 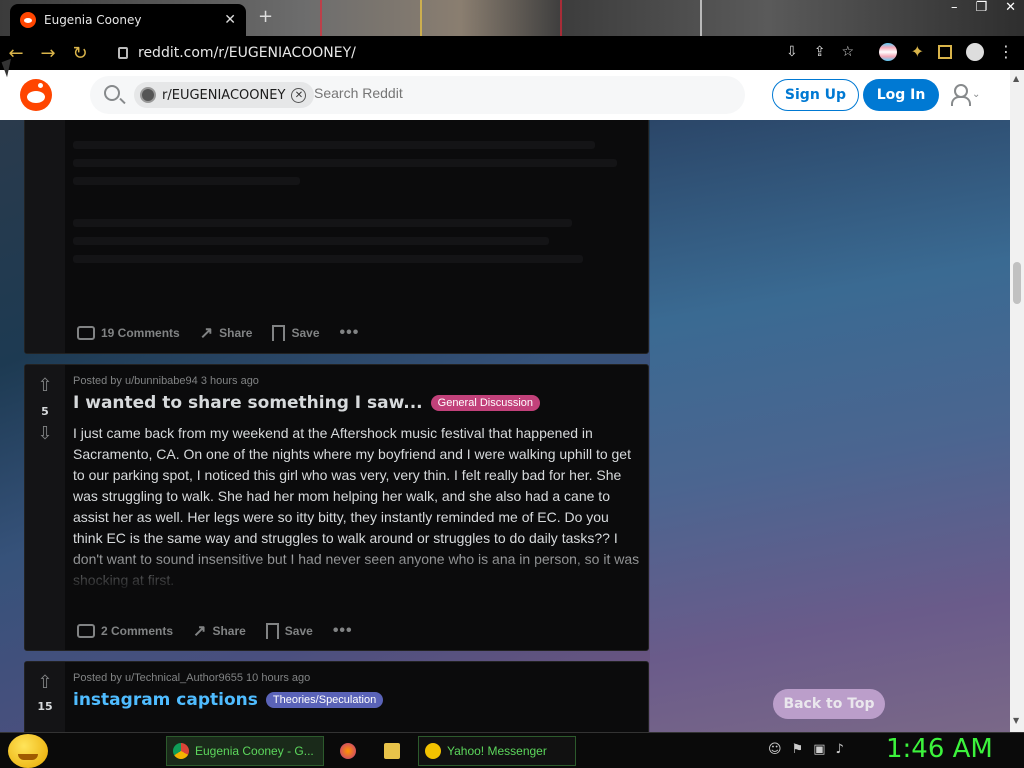 What do you see at coordinates (148, 95) in the screenshot?
I see `subreddit-avatar` at bounding box center [148, 95].